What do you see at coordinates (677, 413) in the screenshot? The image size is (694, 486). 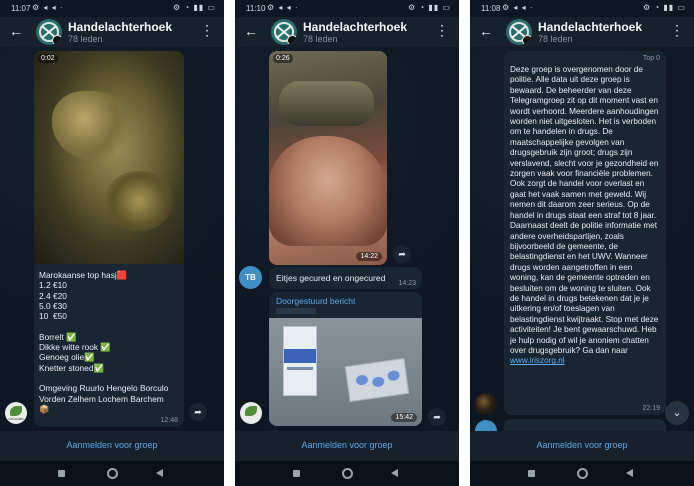 I see `chevron-down-icon: ⌄` at bounding box center [677, 413].